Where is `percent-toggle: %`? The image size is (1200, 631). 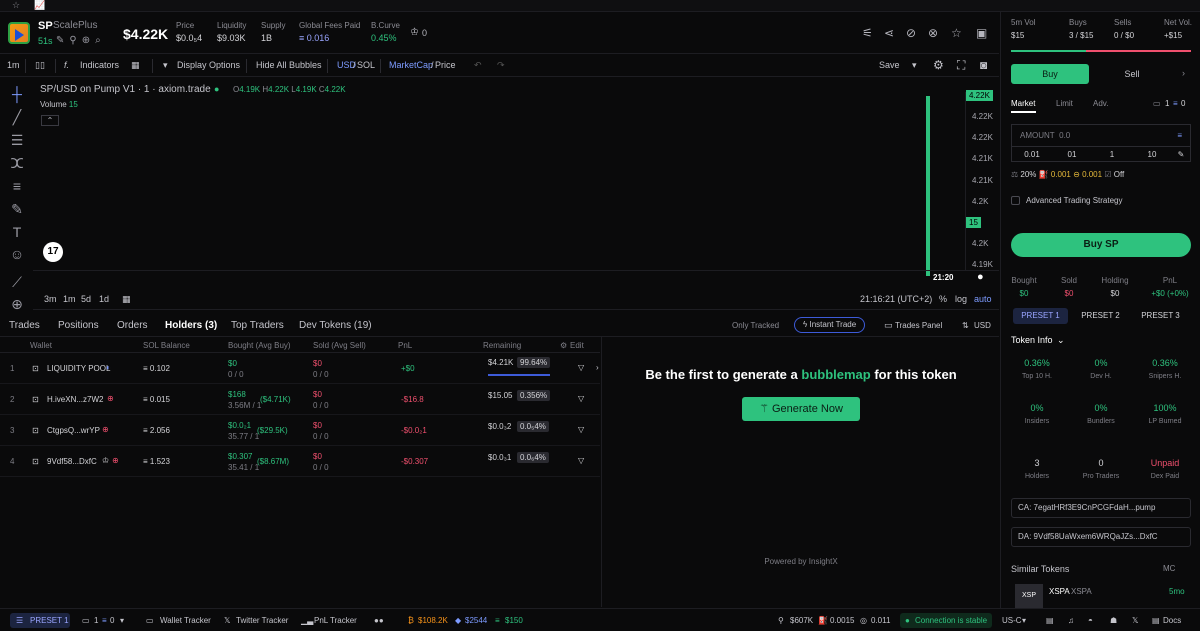
percent-toggle: % is located at coordinates (943, 299).